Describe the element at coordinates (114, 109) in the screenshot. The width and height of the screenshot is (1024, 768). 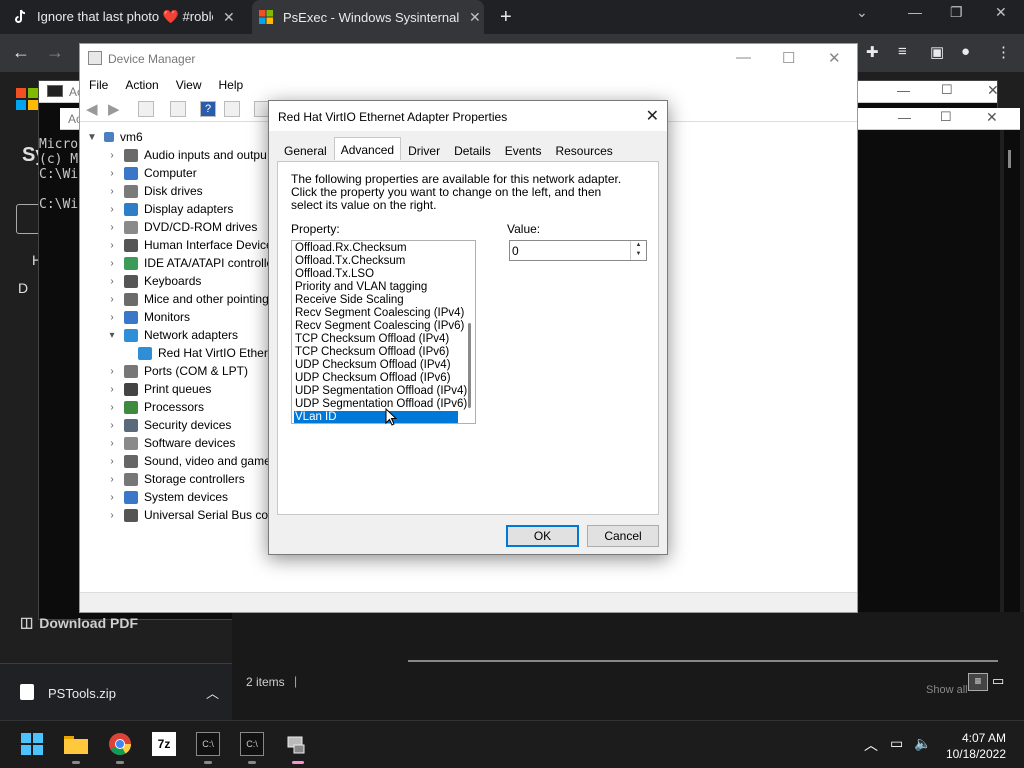
I see `forward-arrow-icon: ▶` at that location.